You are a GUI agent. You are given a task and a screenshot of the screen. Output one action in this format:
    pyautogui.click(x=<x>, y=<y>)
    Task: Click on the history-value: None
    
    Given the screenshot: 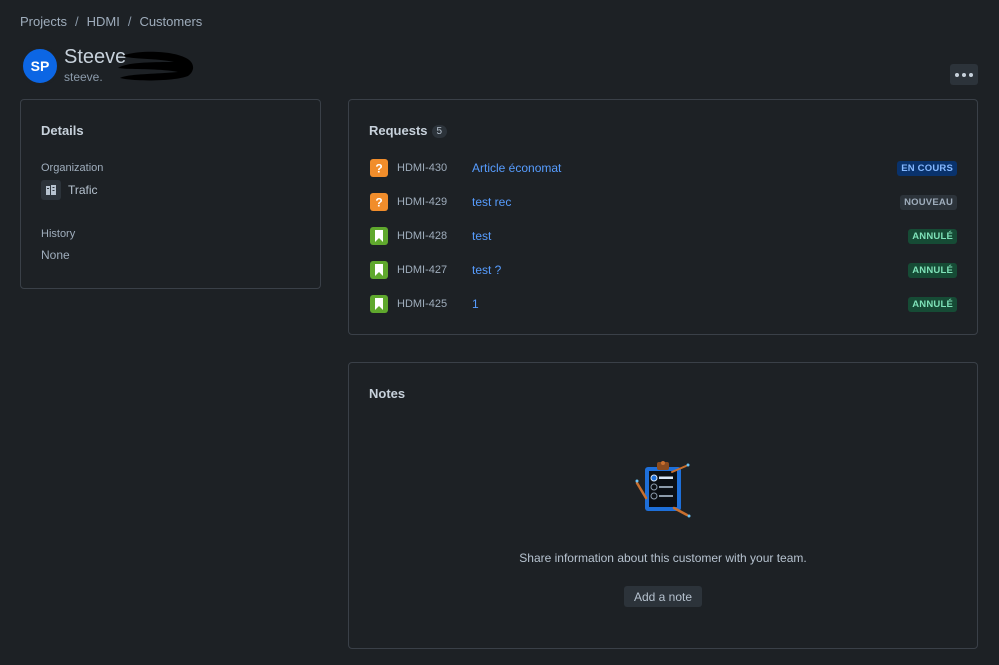 What is the action you would take?
    pyautogui.click(x=55, y=255)
    